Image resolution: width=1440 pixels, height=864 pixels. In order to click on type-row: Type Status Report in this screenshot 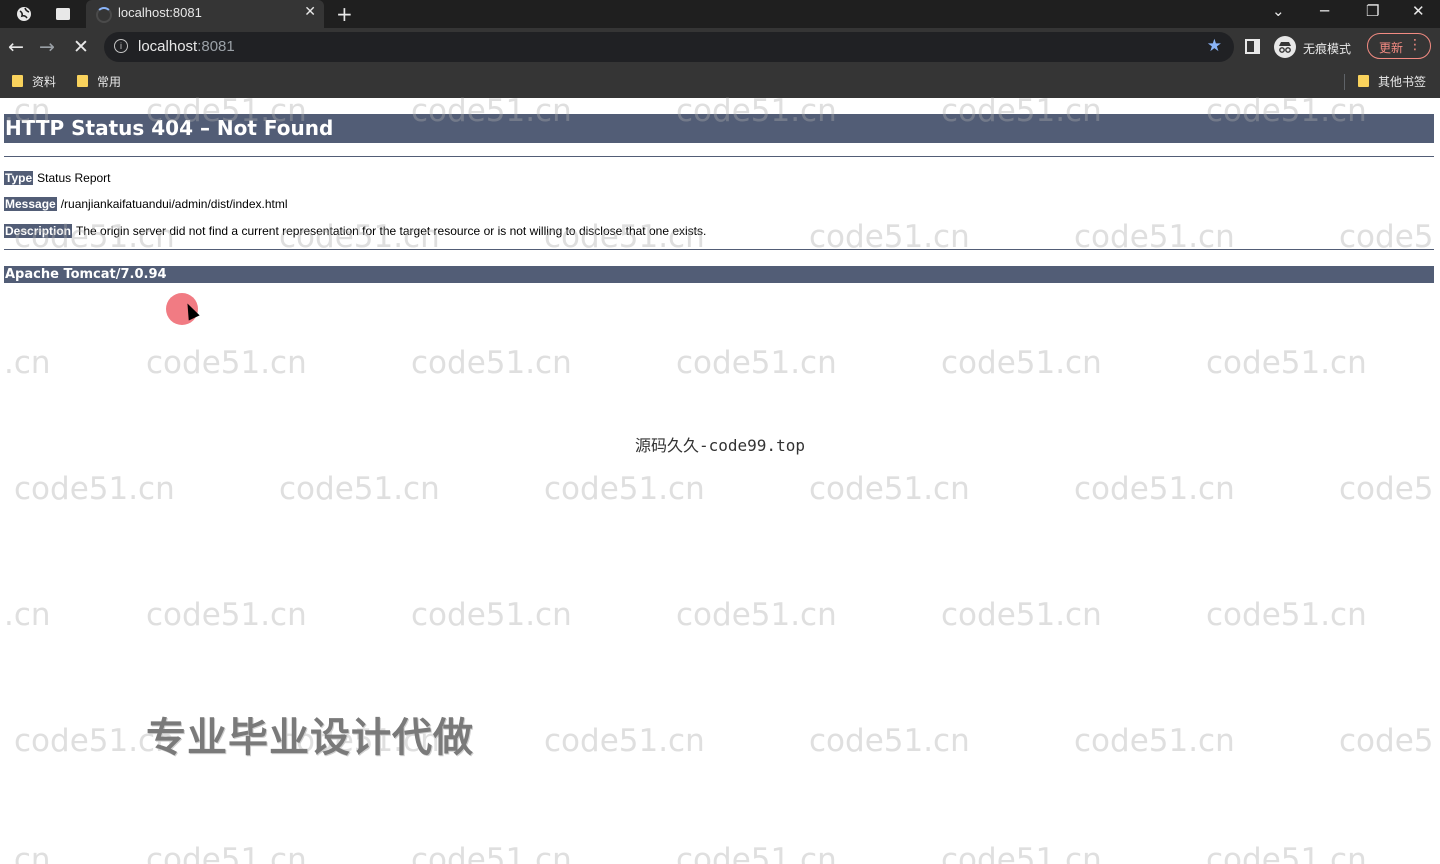, I will do `click(57, 178)`.